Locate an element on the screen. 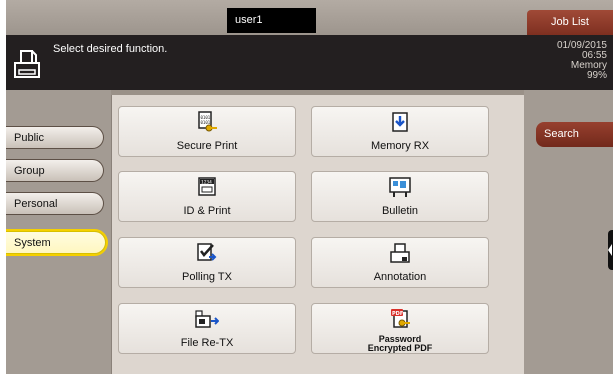  file-re-tx-icon is located at coordinates (207, 319).